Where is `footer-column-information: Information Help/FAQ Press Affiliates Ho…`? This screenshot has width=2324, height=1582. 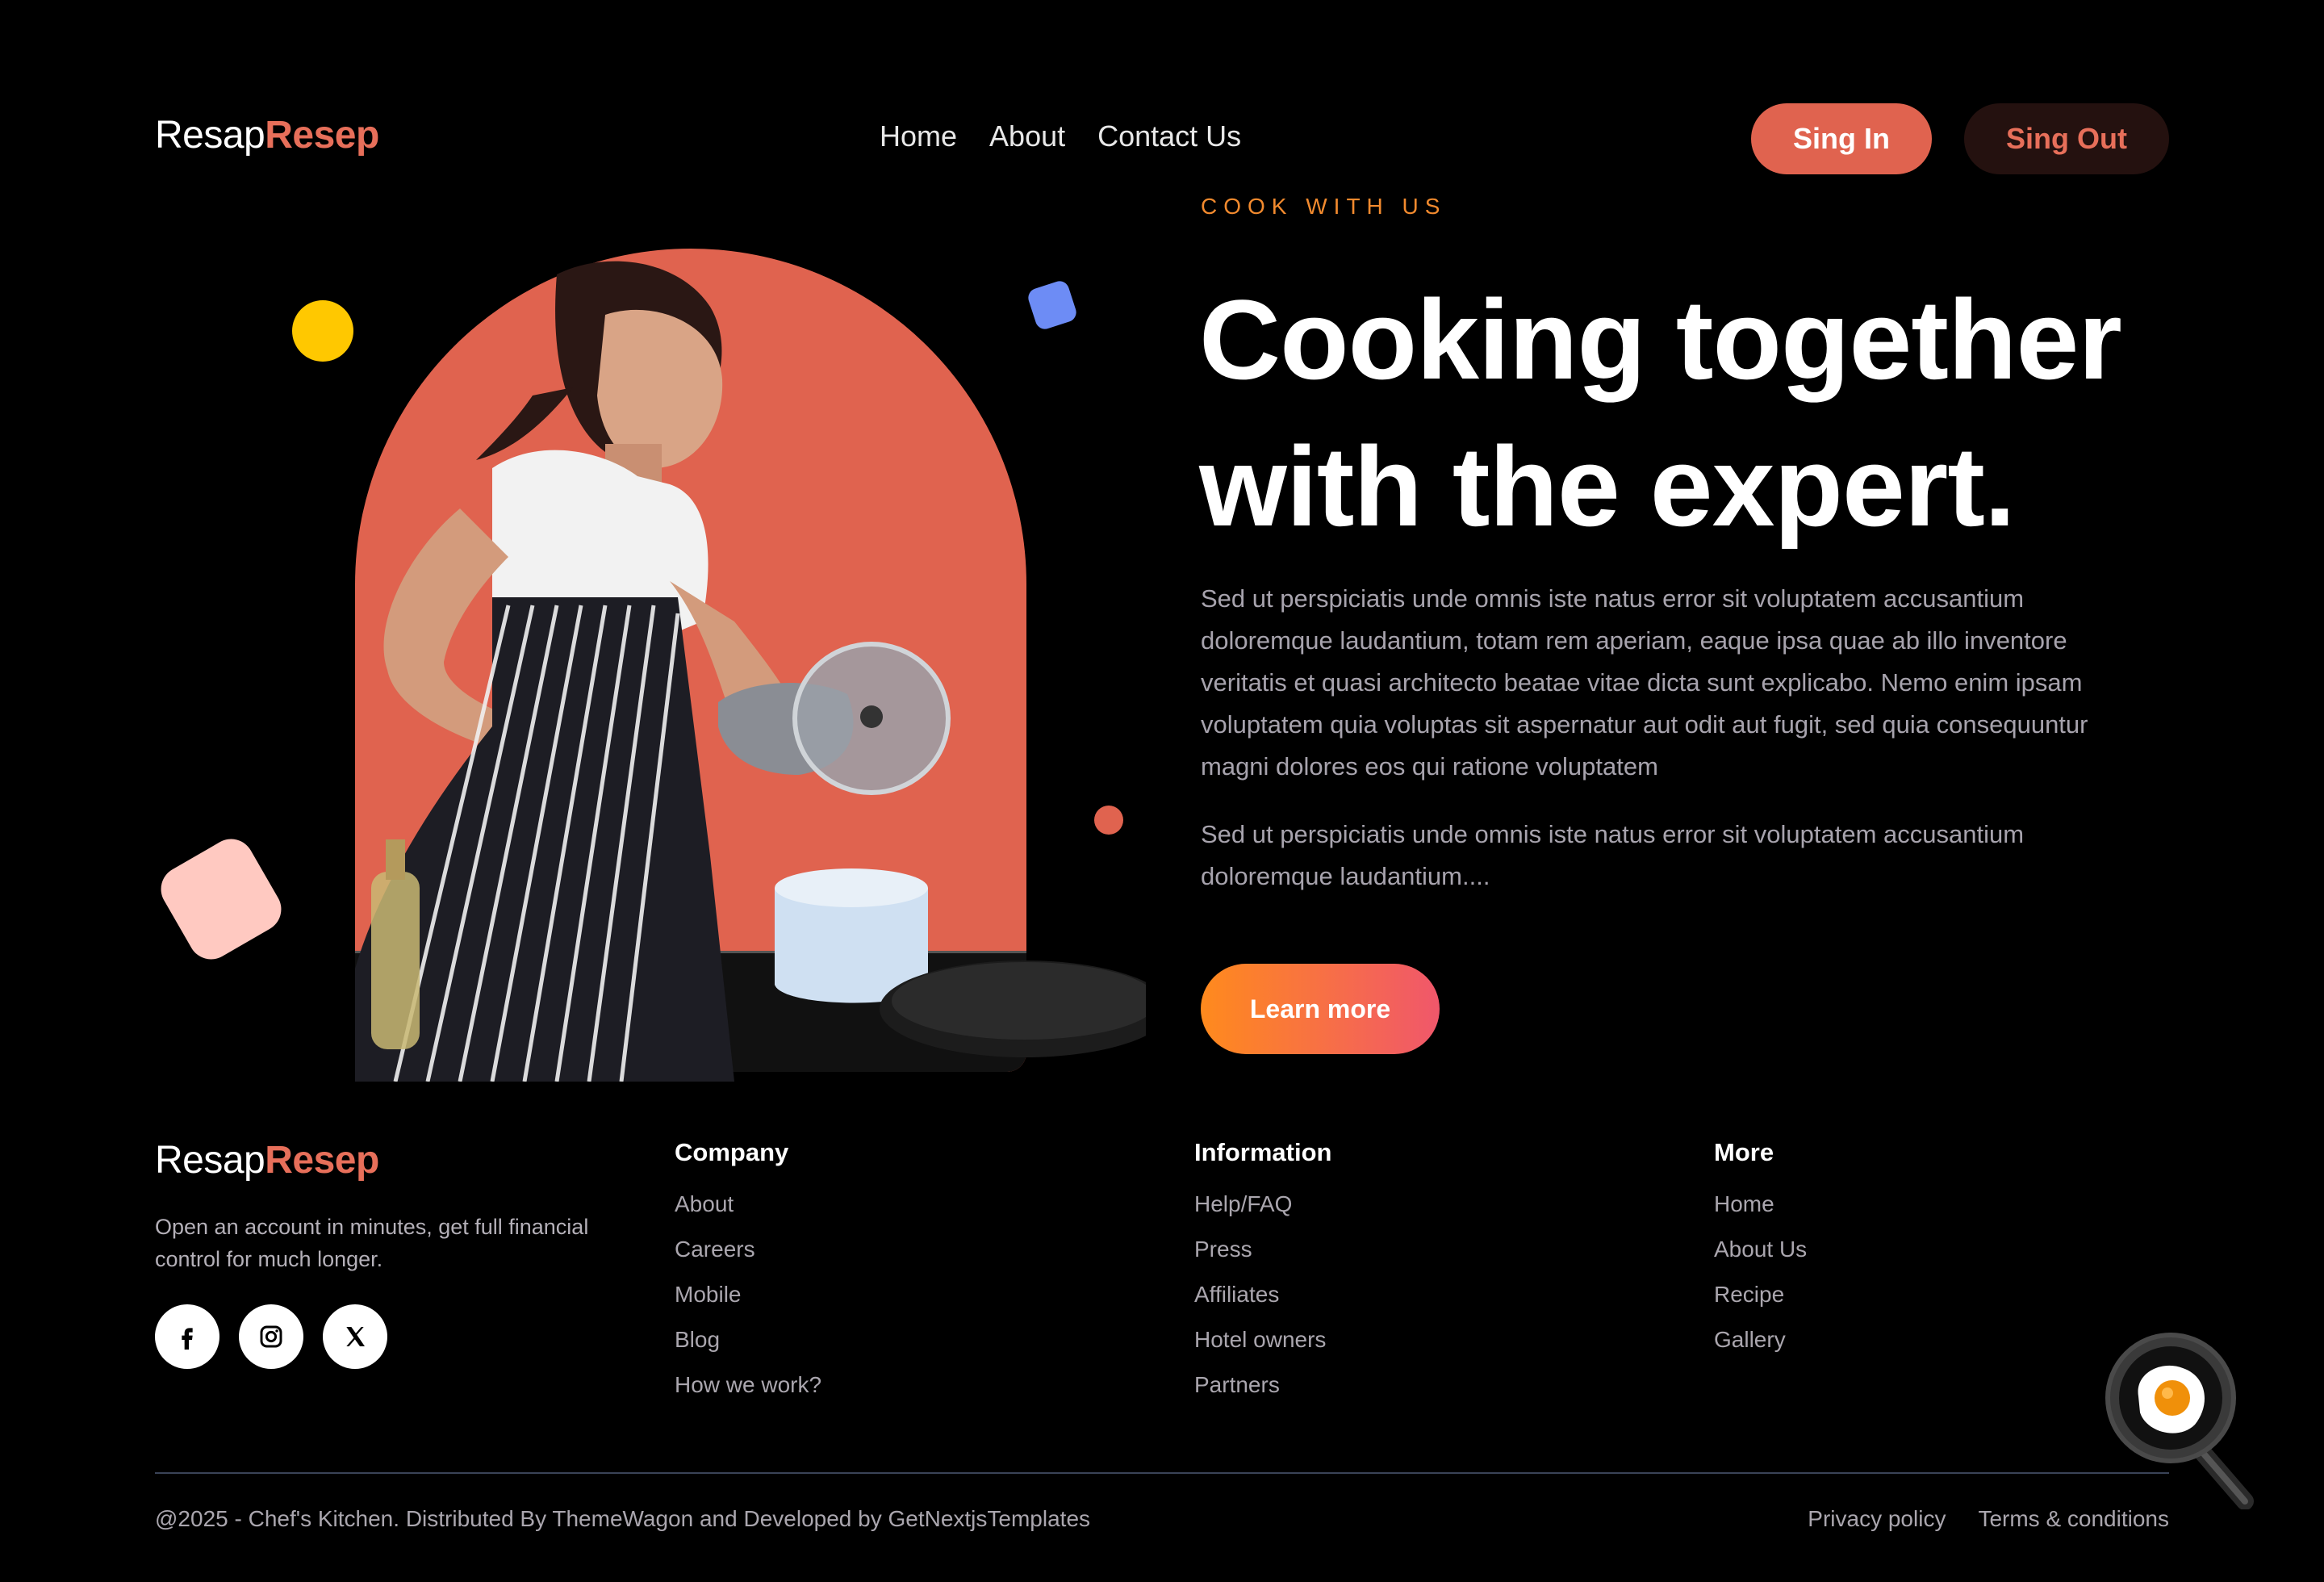 footer-column-information: Information Help/FAQ Press Affiliates Ho… is located at coordinates (1263, 1276).